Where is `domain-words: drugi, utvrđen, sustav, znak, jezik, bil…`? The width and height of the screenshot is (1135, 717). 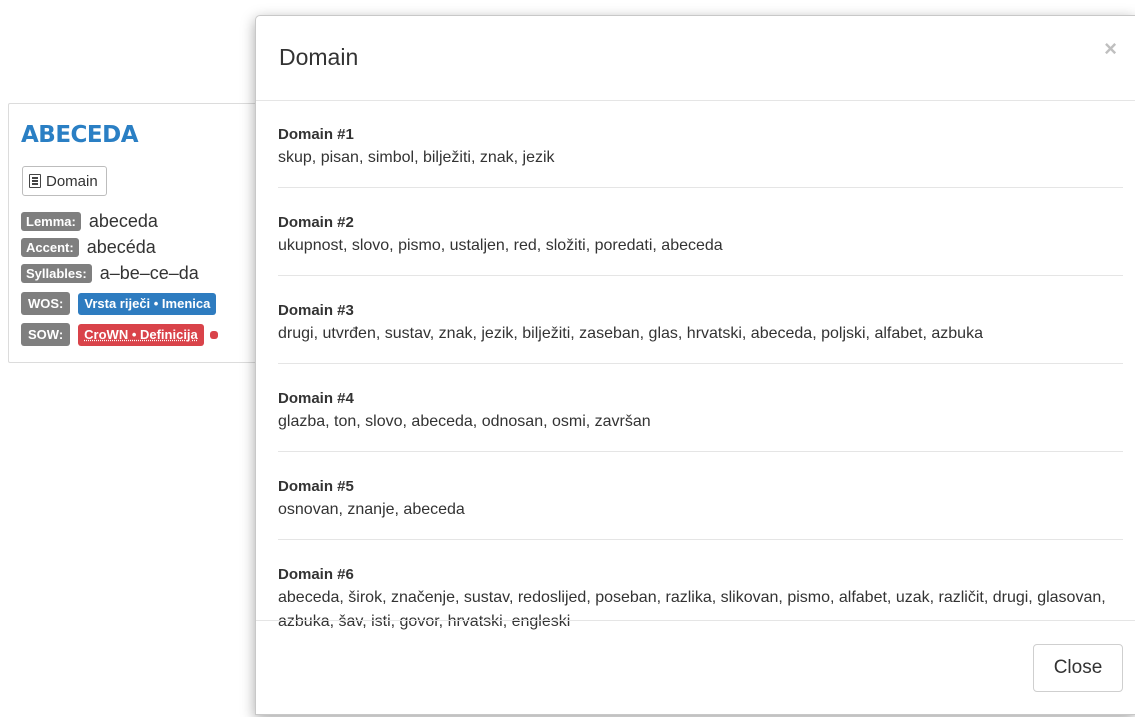 domain-words: drugi, utvrđen, sustav, znak, jezik, bil… is located at coordinates (630, 333).